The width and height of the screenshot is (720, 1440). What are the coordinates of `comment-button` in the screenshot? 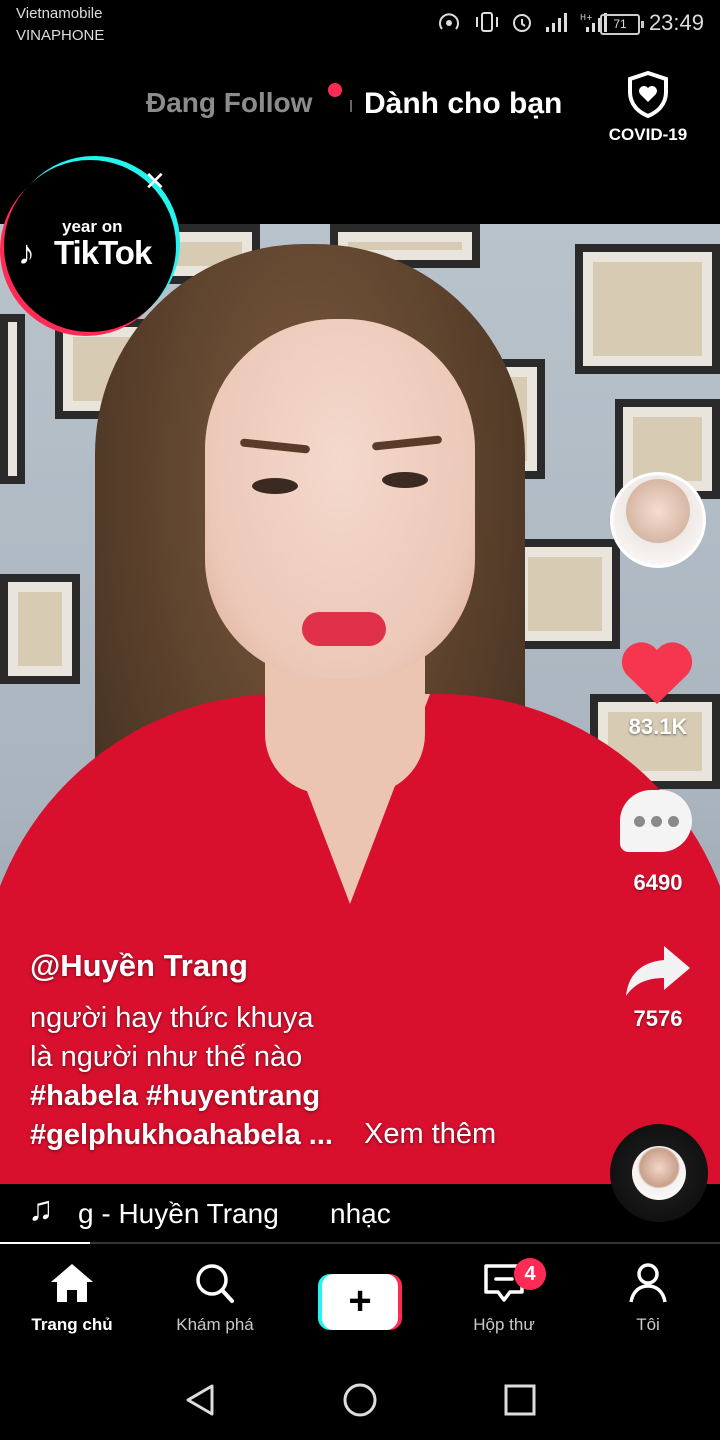 It's located at (656, 821).